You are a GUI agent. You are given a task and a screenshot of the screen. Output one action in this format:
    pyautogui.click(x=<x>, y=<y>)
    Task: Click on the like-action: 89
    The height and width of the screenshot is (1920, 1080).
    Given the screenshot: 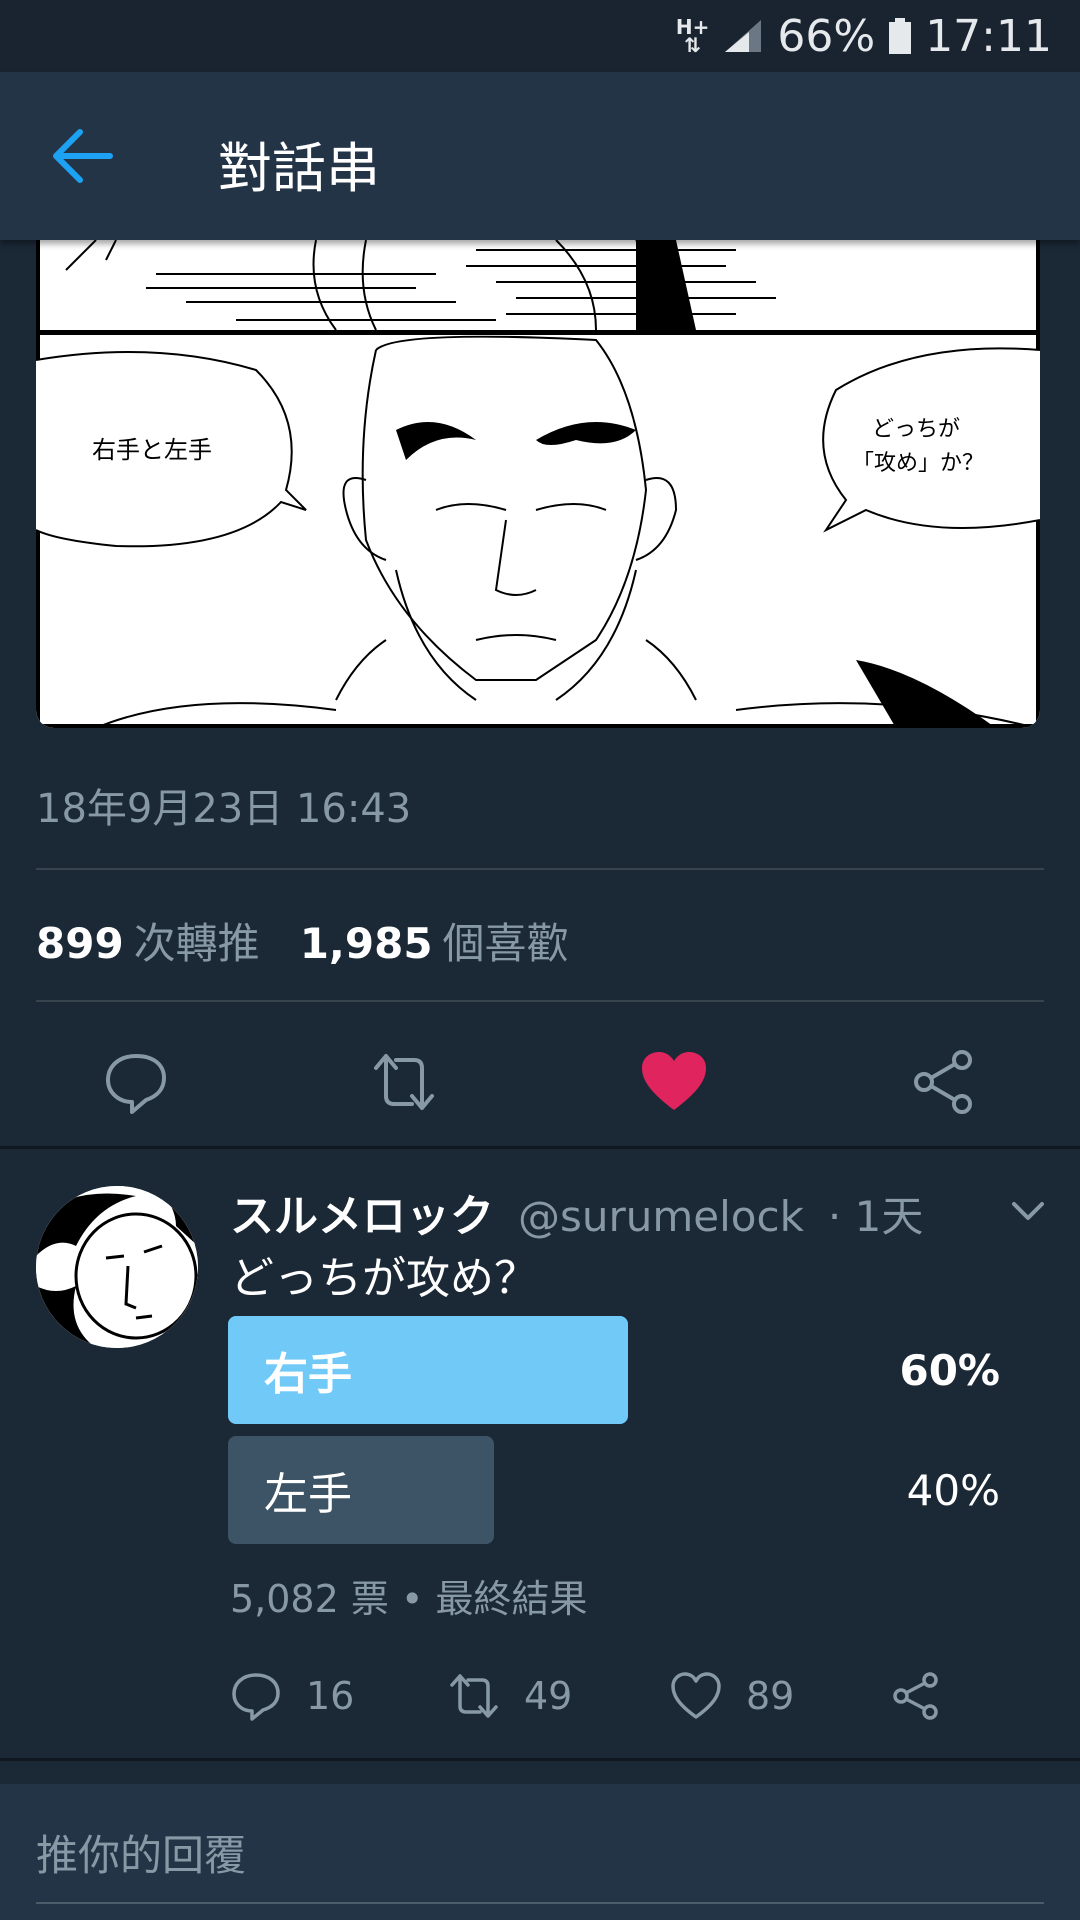 What is the action you would take?
    pyautogui.click(x=732, y=1696)
    